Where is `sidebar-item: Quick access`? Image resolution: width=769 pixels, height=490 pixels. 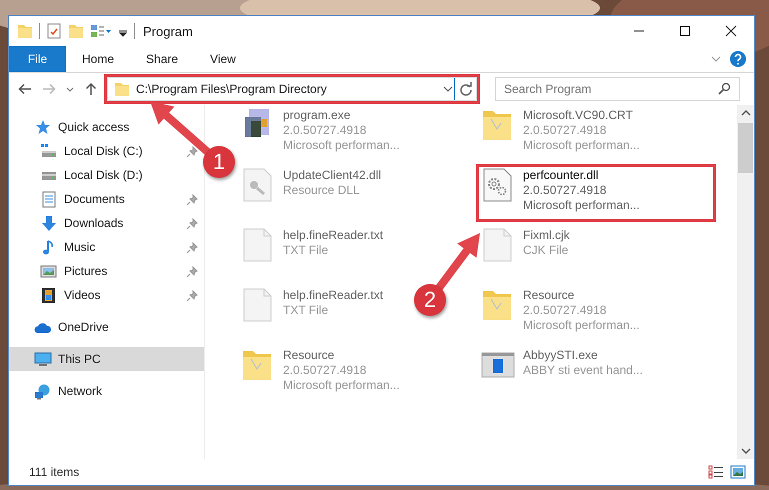 sidebar-item: Quick access is located at coordinates (106, 127).